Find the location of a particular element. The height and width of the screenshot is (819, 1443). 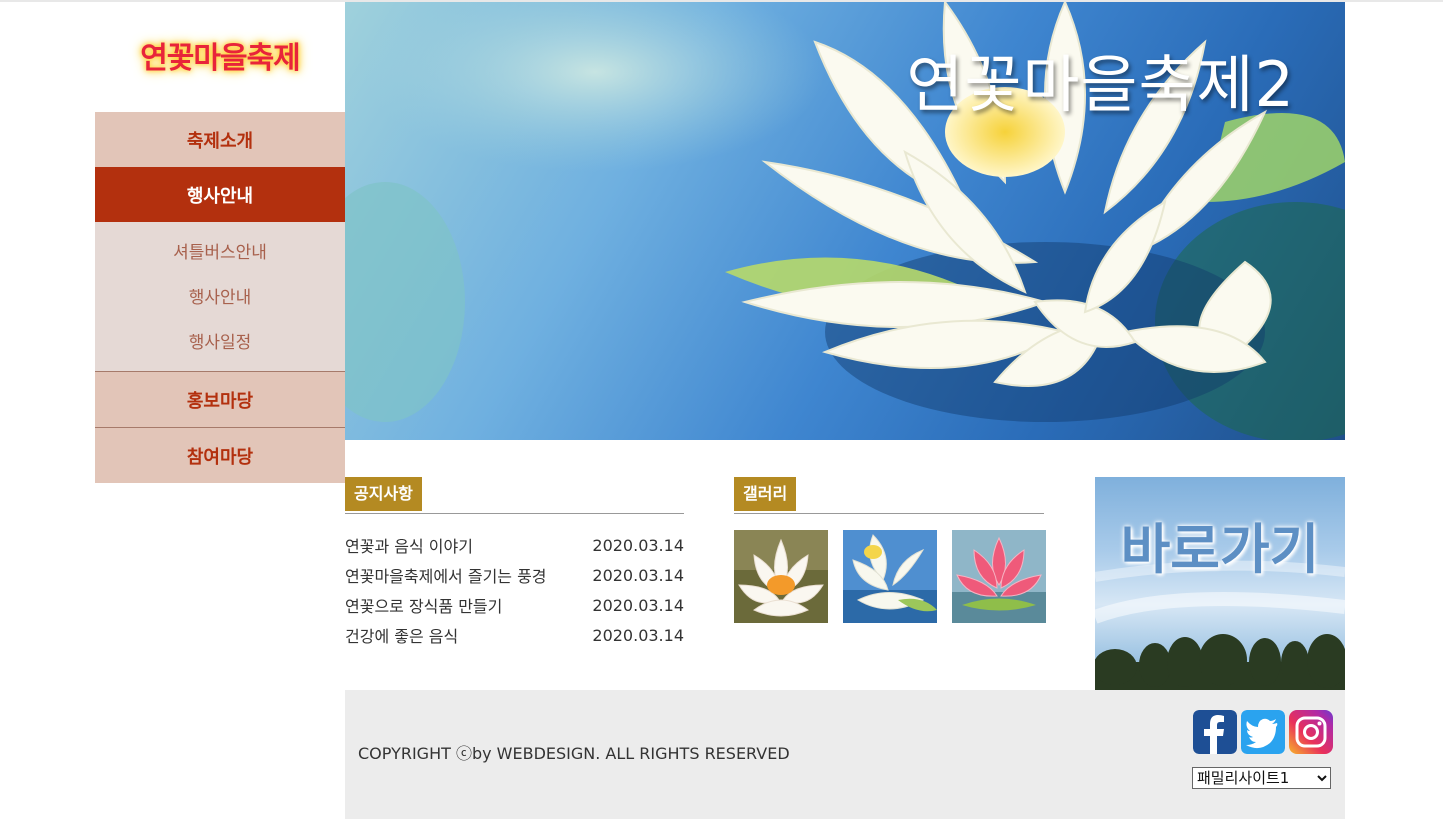

notice-item: 건강에 좋은 음식 2020.03.14 is located at coordinates (514, 635).